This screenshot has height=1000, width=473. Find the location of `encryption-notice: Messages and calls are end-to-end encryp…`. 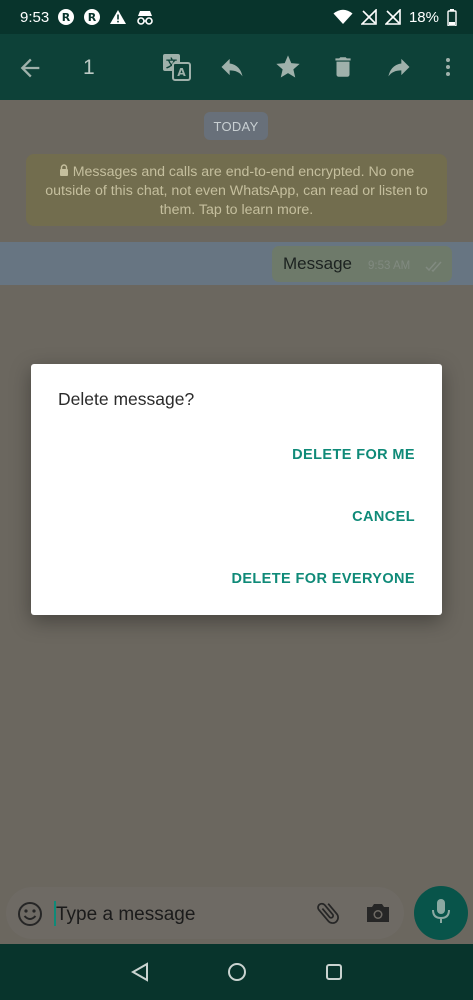

encryption-notice: Messages and calls are end-to-end encryp… is located at coordinates (236, 190).